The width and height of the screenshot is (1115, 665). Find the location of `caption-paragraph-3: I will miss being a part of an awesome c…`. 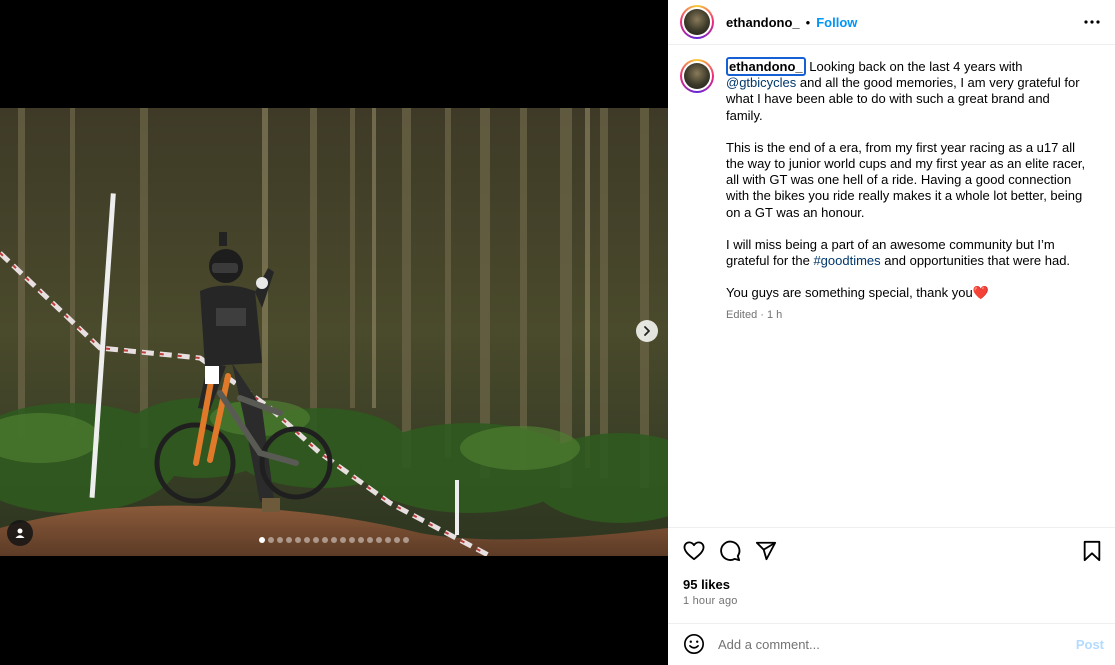

caption-paragraph-3: I will miss being a part of an awesome c… is located at coordinates (907, 253).